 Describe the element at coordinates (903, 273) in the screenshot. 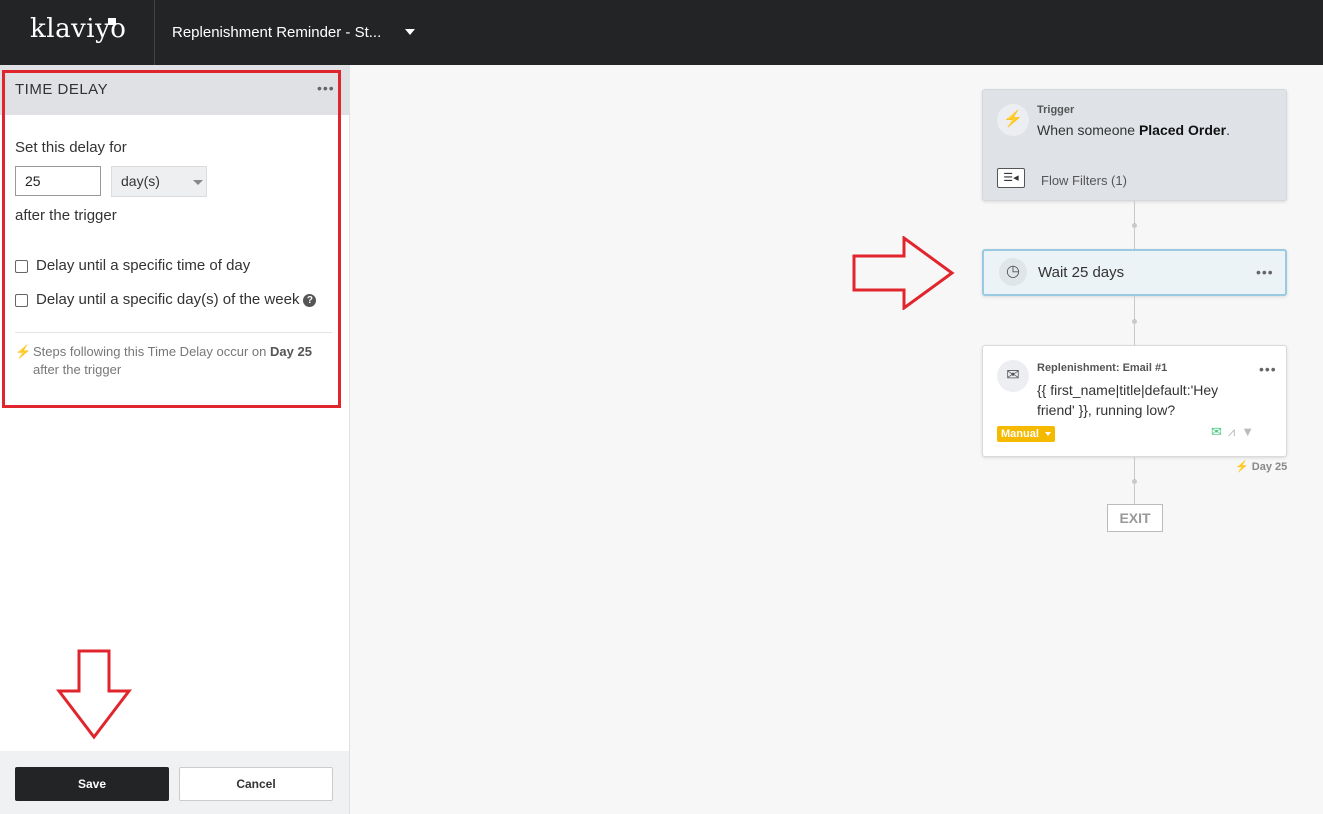

I see `annotation-right-arrow-icon` at that location.